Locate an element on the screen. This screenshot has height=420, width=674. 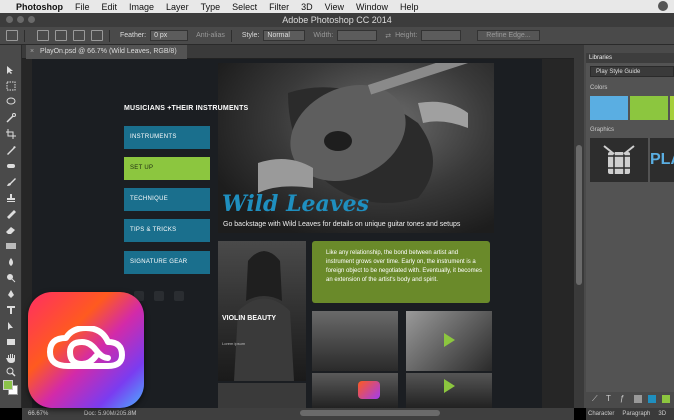
panel-tabs: Character Paragraph 3D is located at coordinates (630, 414).